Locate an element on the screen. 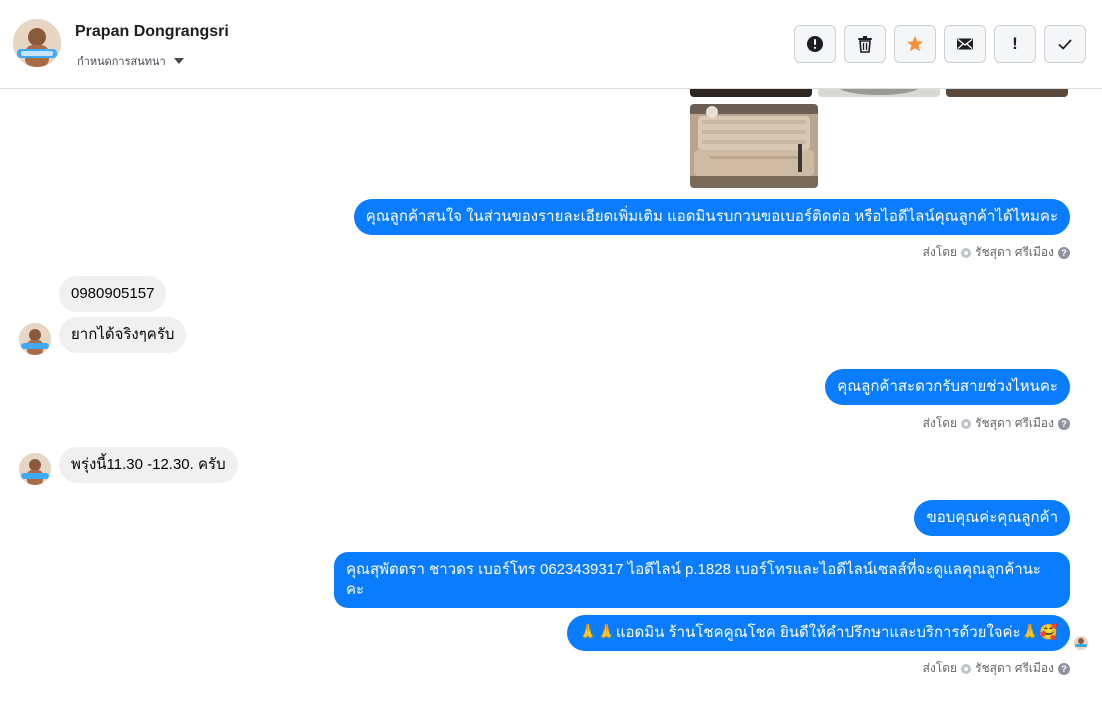 This screenshot has width=1102, height=710. delete-button is located at coordinates (865, 44).